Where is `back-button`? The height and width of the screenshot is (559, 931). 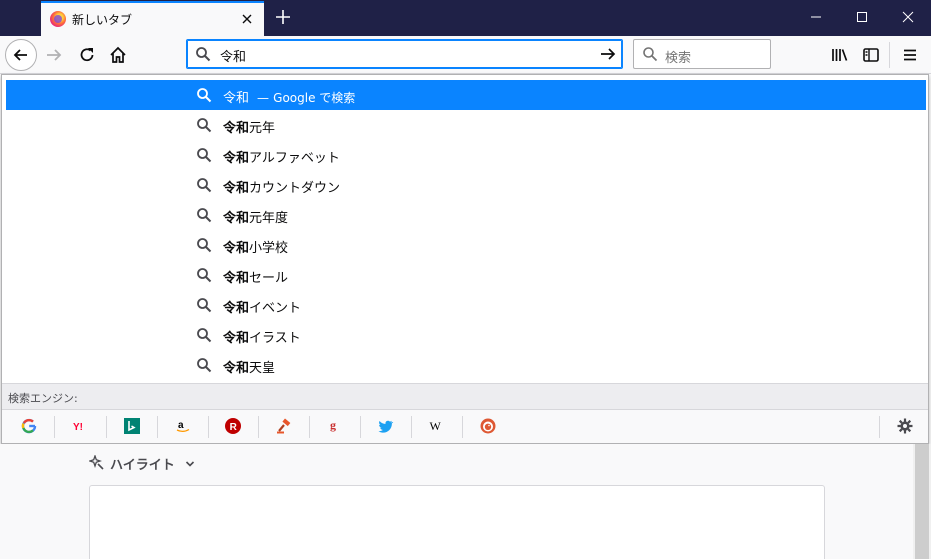
back-button is located at coordinates (21, 55).